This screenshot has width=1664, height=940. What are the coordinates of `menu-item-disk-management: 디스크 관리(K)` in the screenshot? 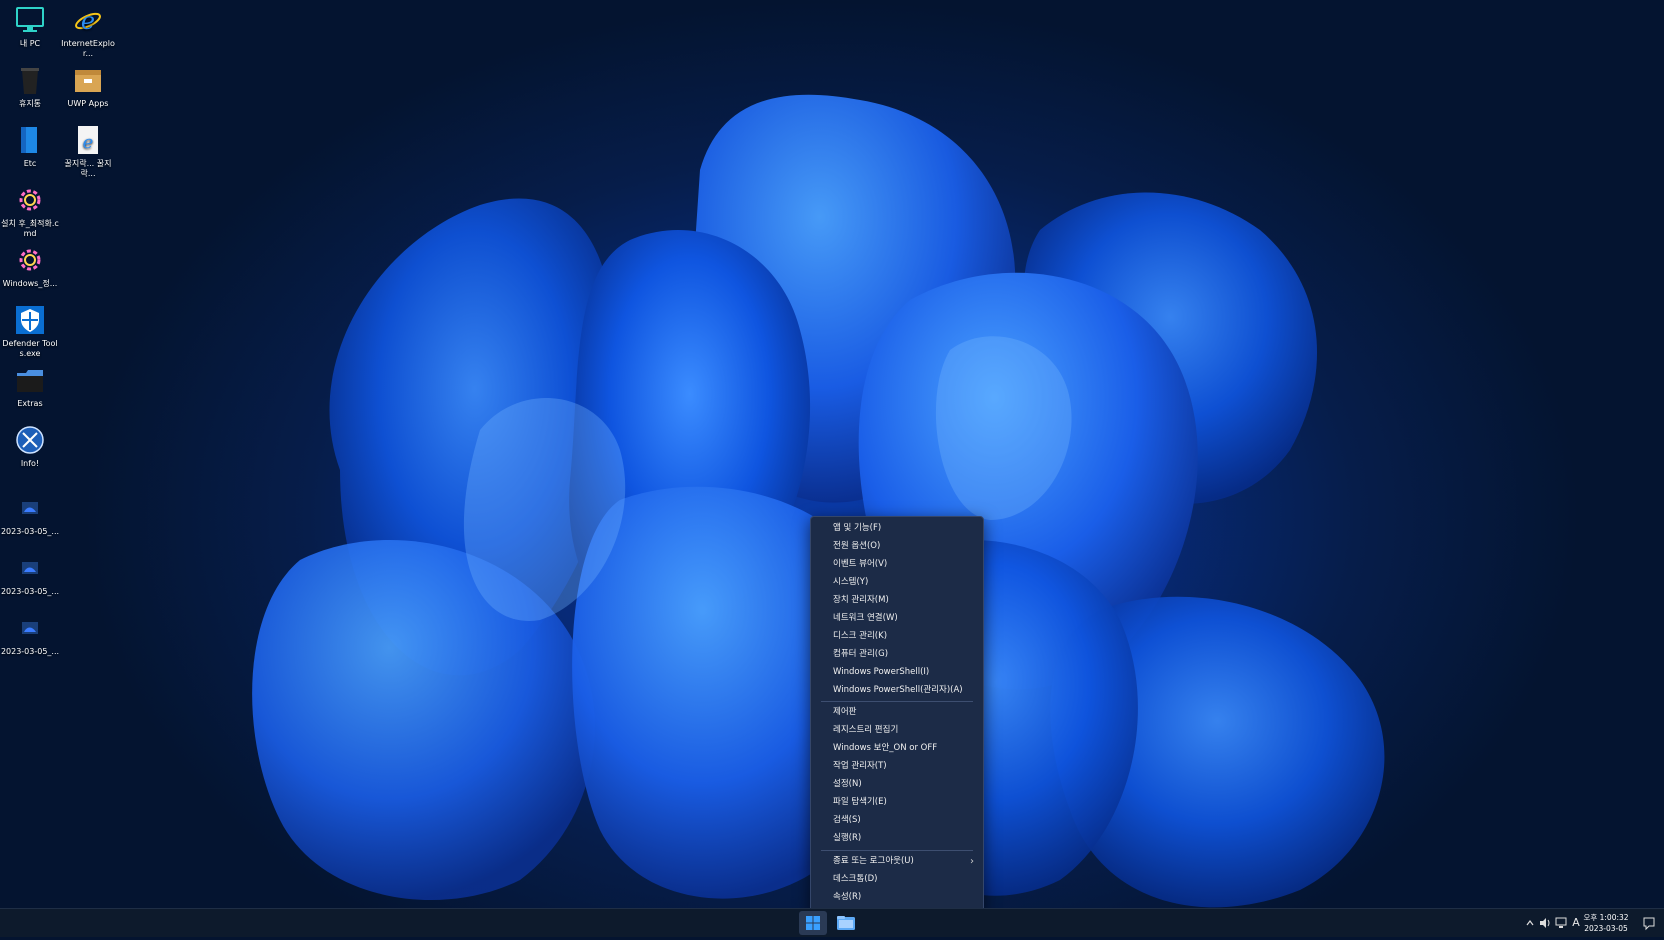 It's located at (897, 636).